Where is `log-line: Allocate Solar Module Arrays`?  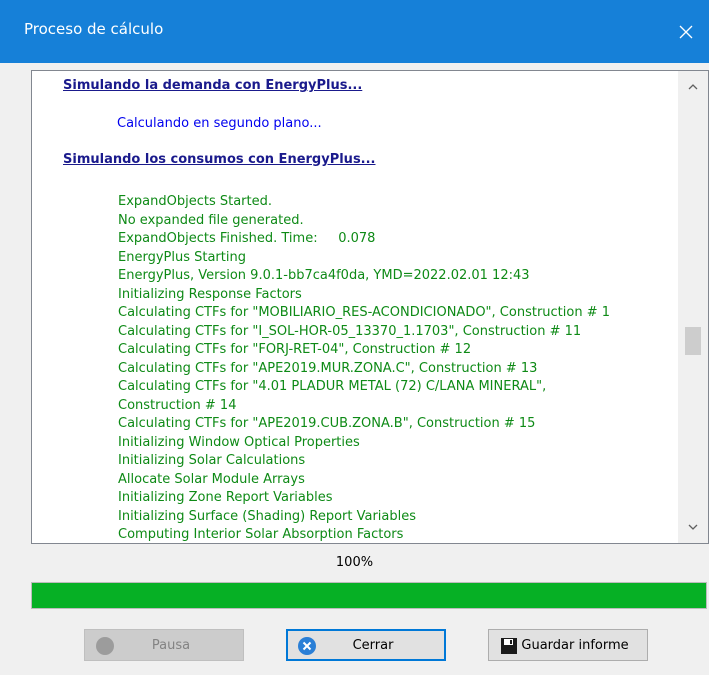 log-line: Allocate Solar Module Arrays is located at coordinates (211, 479).